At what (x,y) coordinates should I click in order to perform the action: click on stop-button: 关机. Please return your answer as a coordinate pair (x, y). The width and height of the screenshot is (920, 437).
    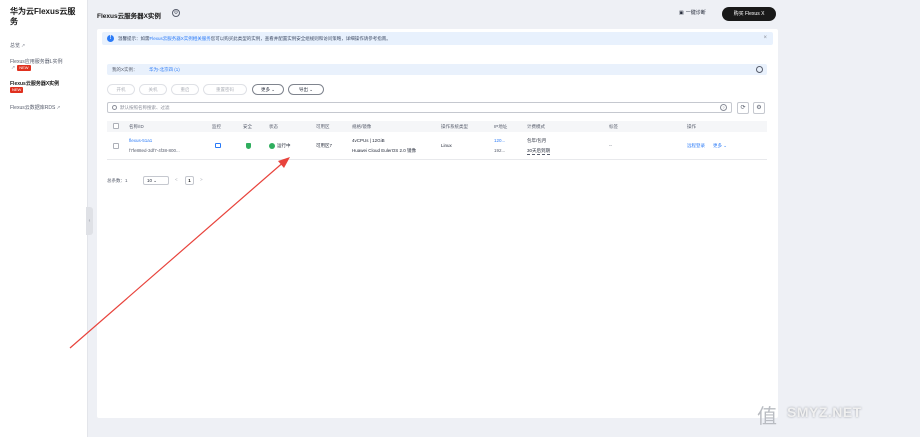
    Looking at the image, I should click on (153, 89).